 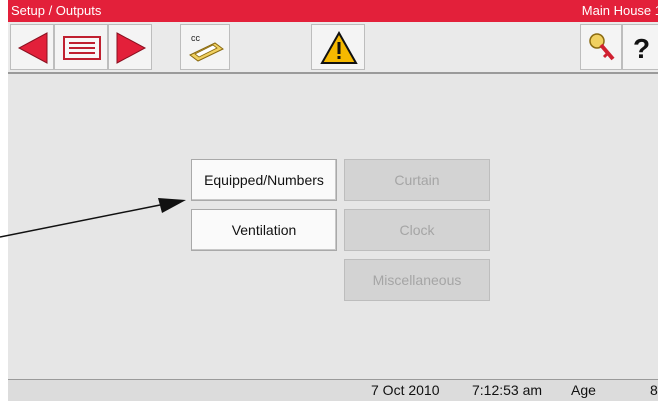 I want to click on callout-arrow, so click(x=93, y=218).